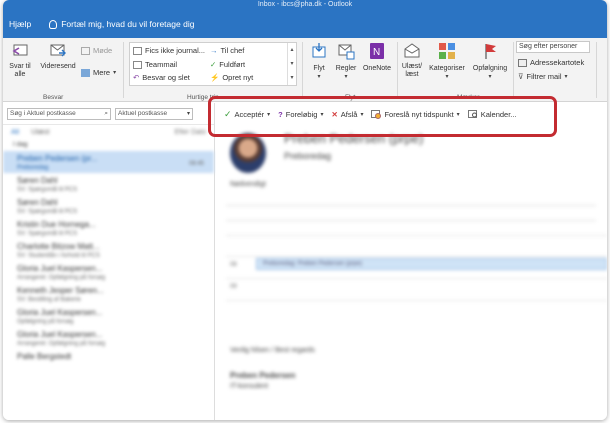 This screenshot has height=423, width=610. Describe the element at coordinates (231, 77) in the screenshot. I see `quick-step-item: ⚡ Opret nyt` at that location.